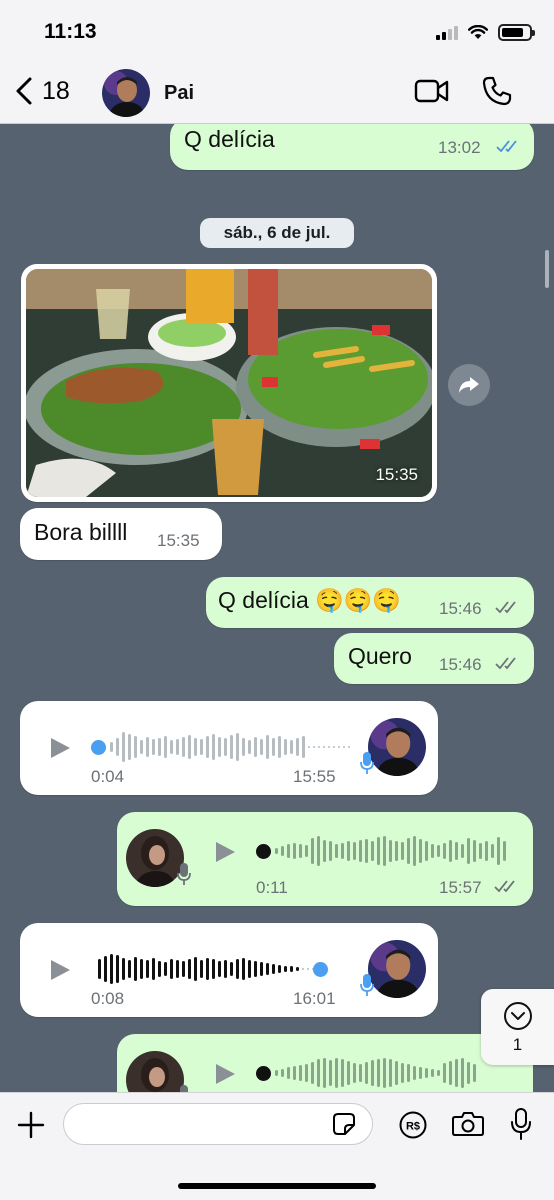 The width and height of the screenshot is (554, 1200). What do you see at coordinates (218, 1124) in the screenshot?
I see `message-input` at bounding box center [218, 1124].